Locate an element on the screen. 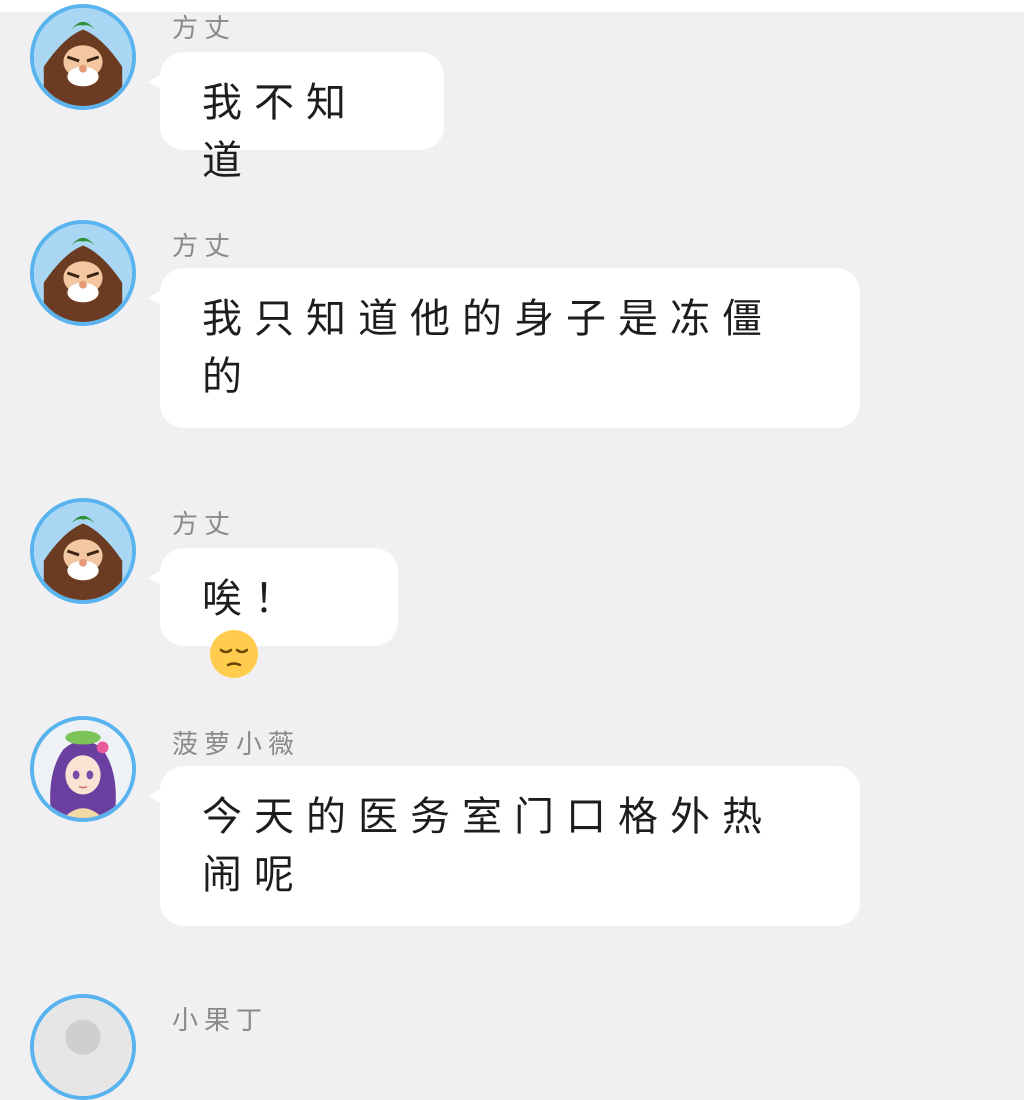 The height and width of the screenshot is (1100, 1024). sender-name: 菠萝小薇 is located at coordinates (236, 745).